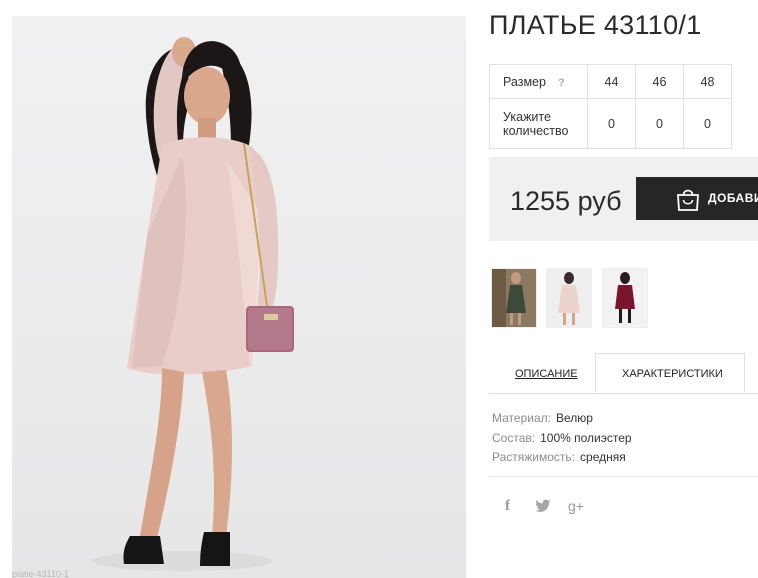 This screenshot has width=758, height=578. I want to click on twitter-icon, so click(543, 508).